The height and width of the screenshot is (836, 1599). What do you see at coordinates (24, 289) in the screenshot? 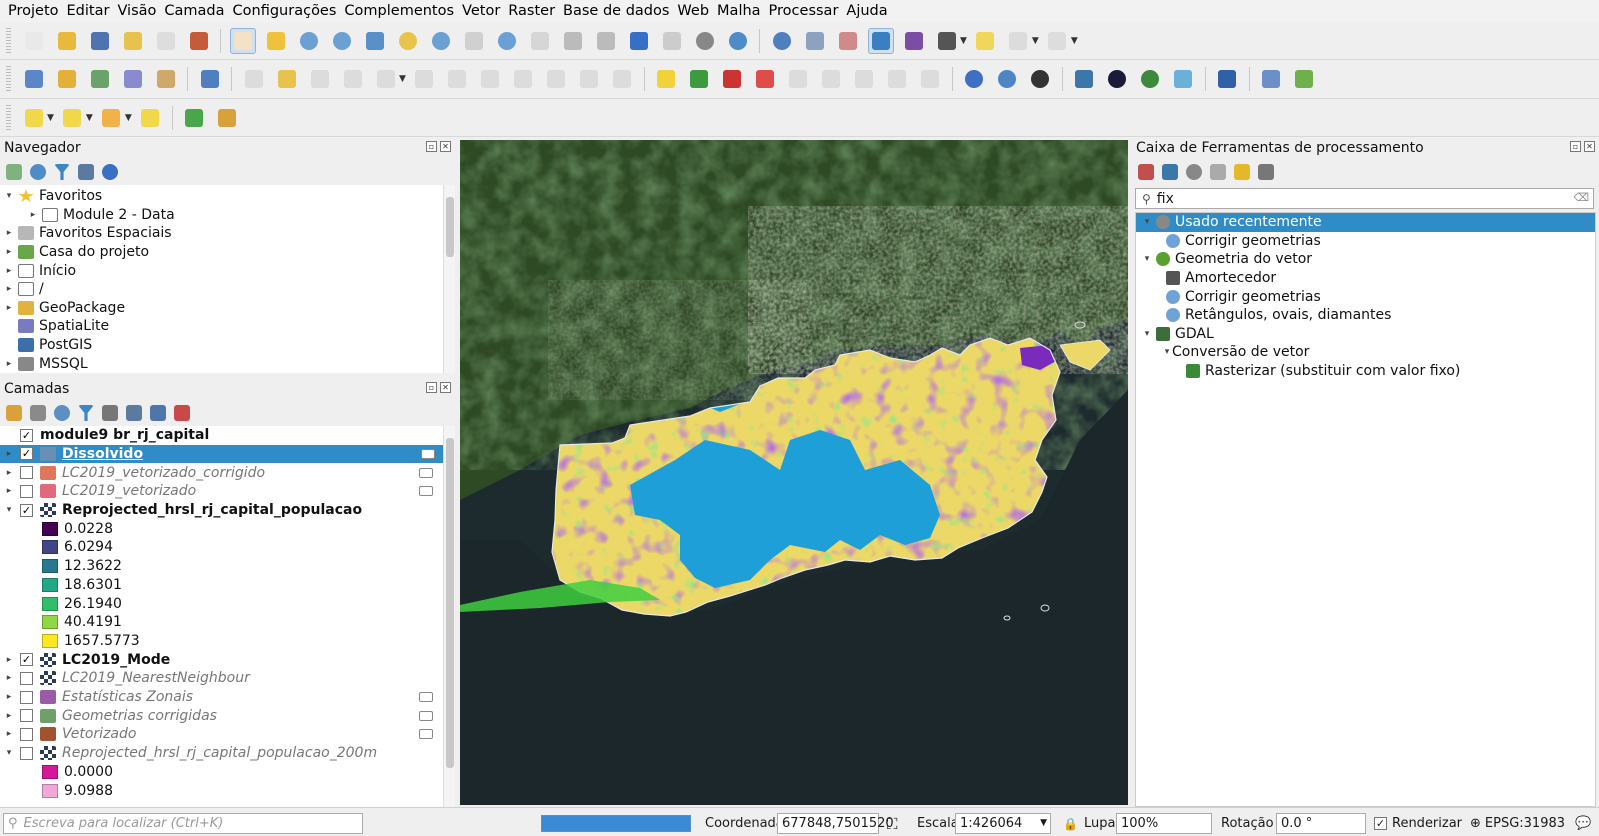
I see `navigator-item: ▸ /` at bounding box center [24, 289].